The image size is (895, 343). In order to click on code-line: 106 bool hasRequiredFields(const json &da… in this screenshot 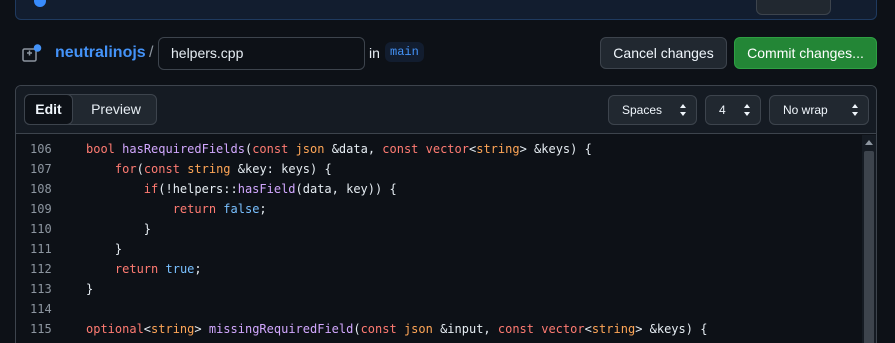, I will do `click(438, 149)`.